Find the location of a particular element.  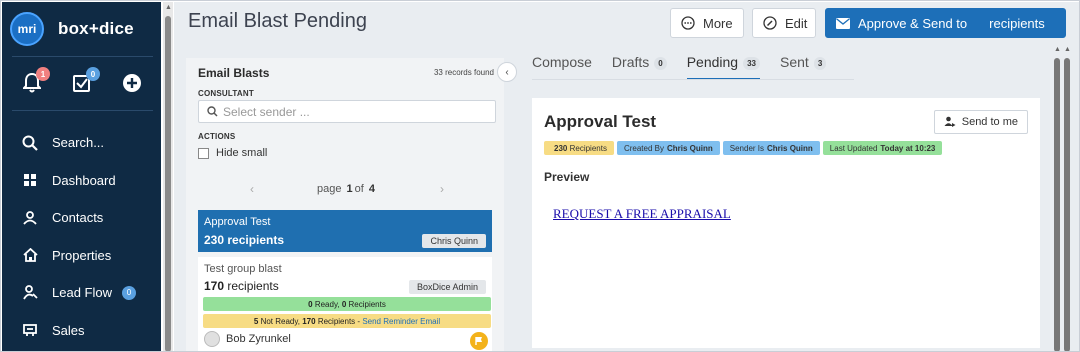

plus-circle-icon is located at coordinates (132, 85).